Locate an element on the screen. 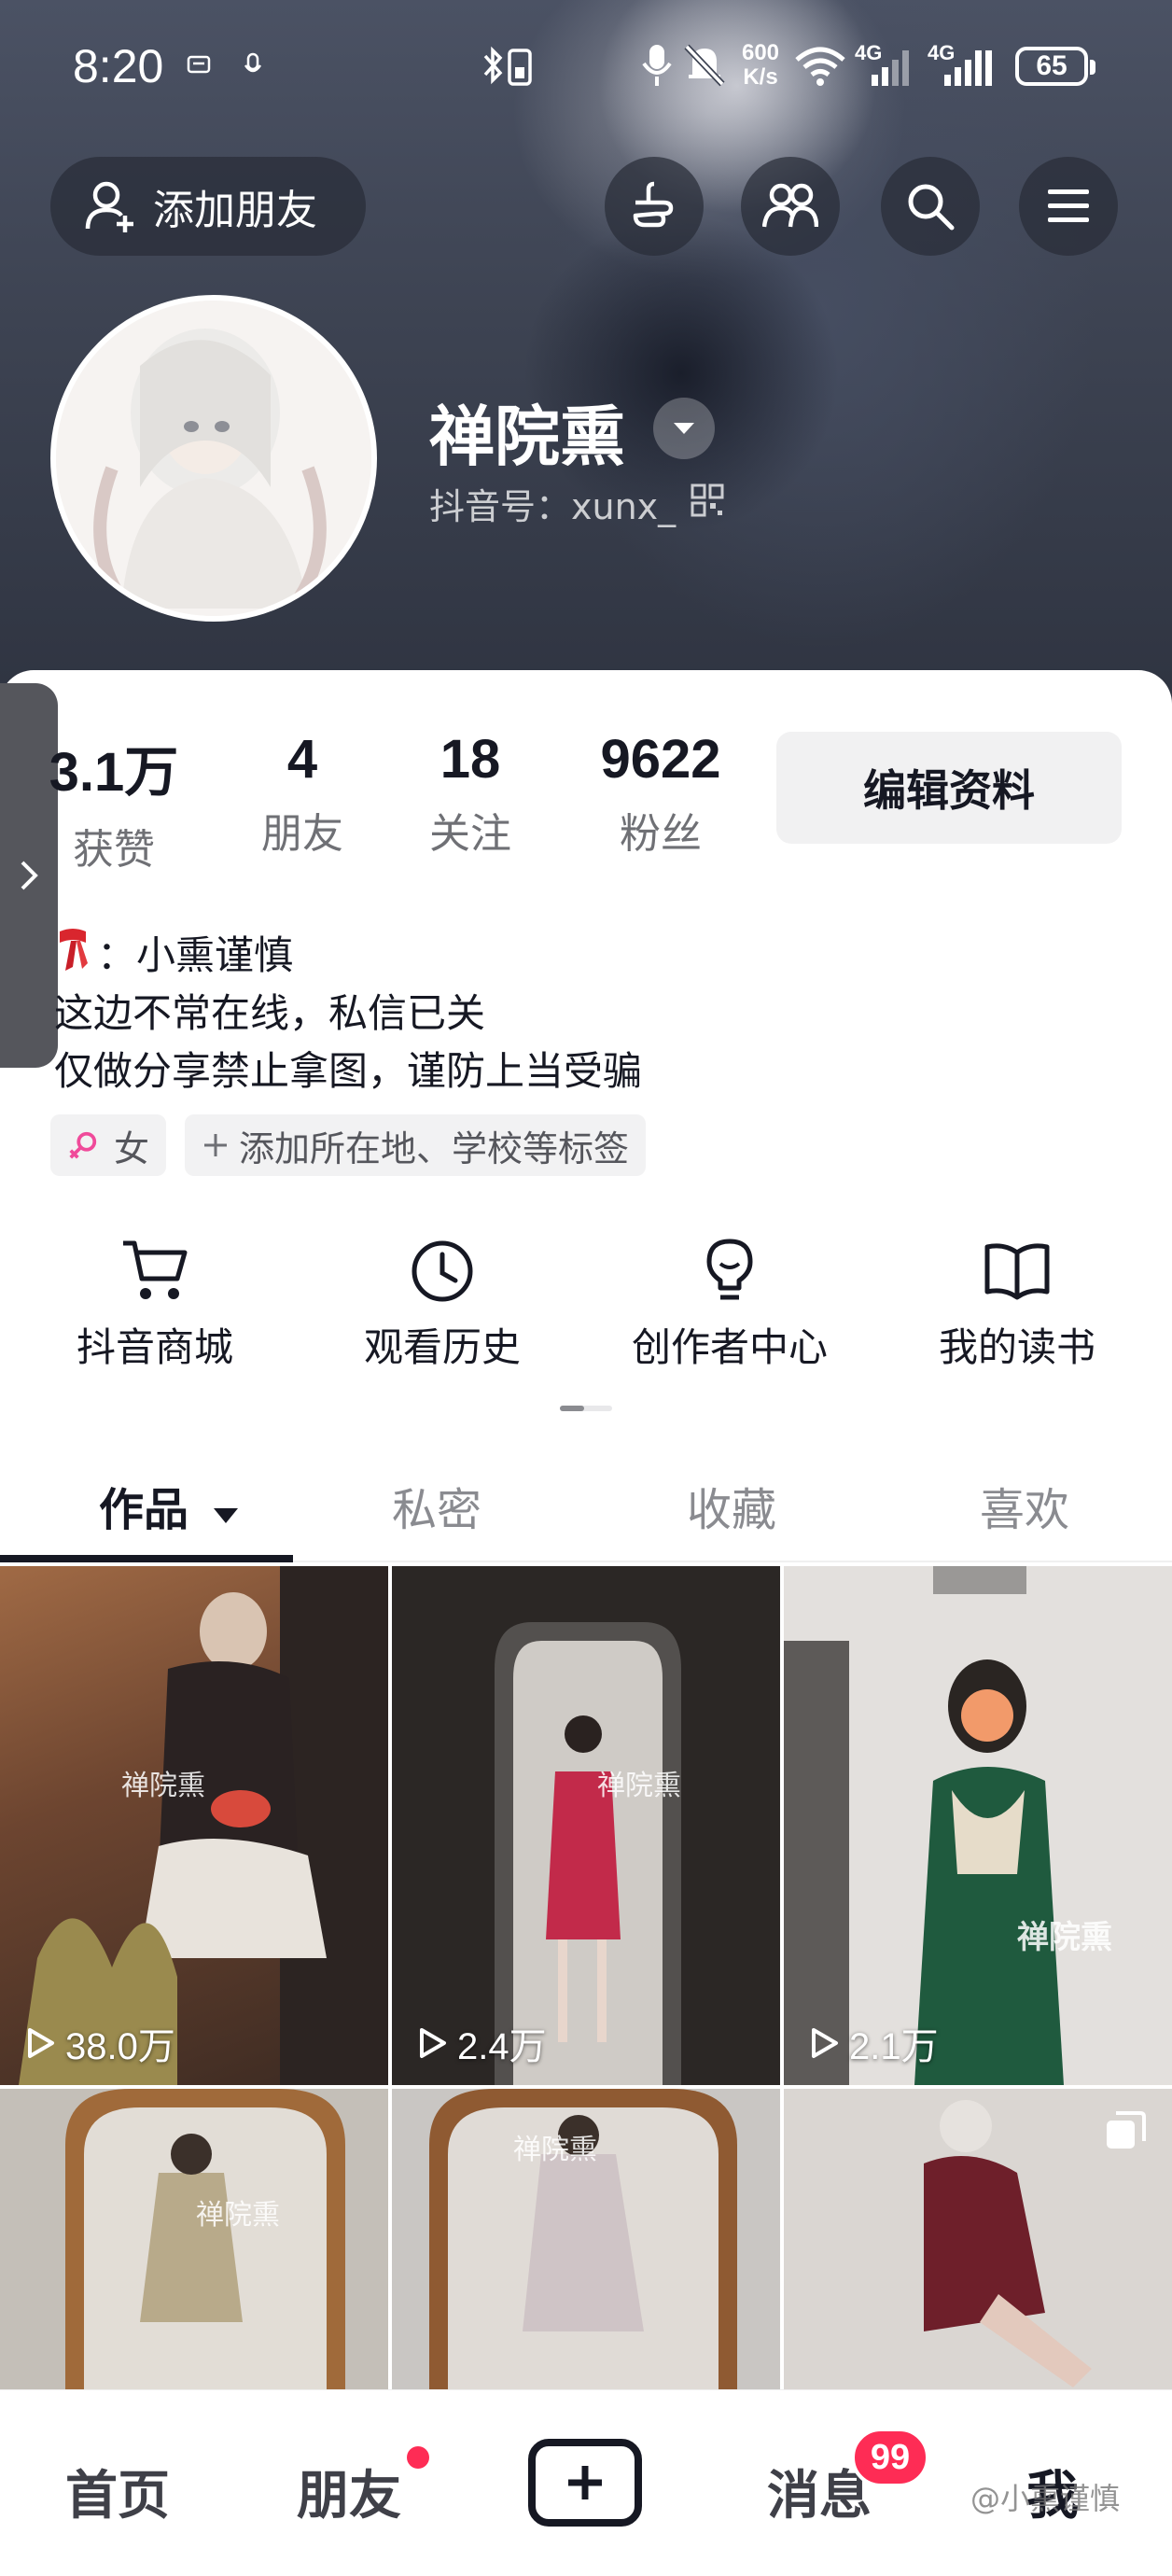  tab-private: 私密 is located at coordinates (436, 1505).